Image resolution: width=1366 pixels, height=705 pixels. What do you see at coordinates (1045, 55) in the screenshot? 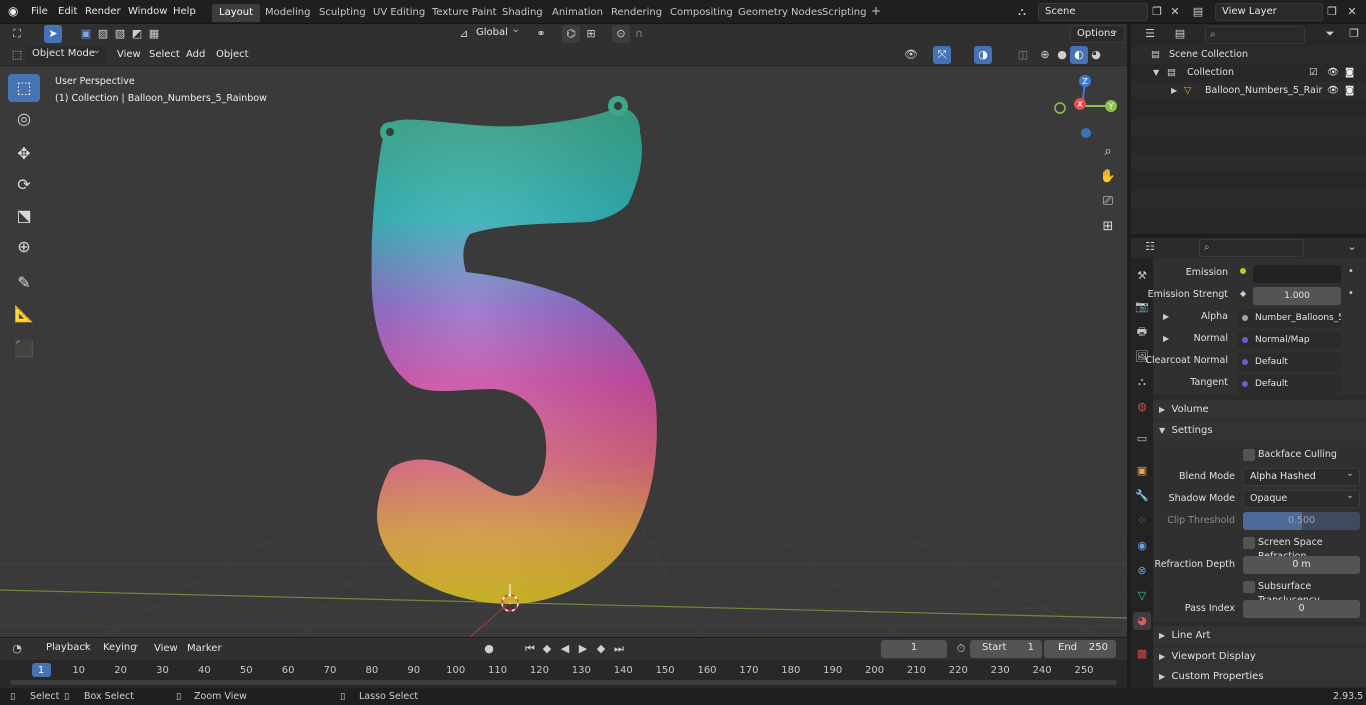
I see `shading-wireframe-icon: ⊕` at bounding box center [1045, 55].